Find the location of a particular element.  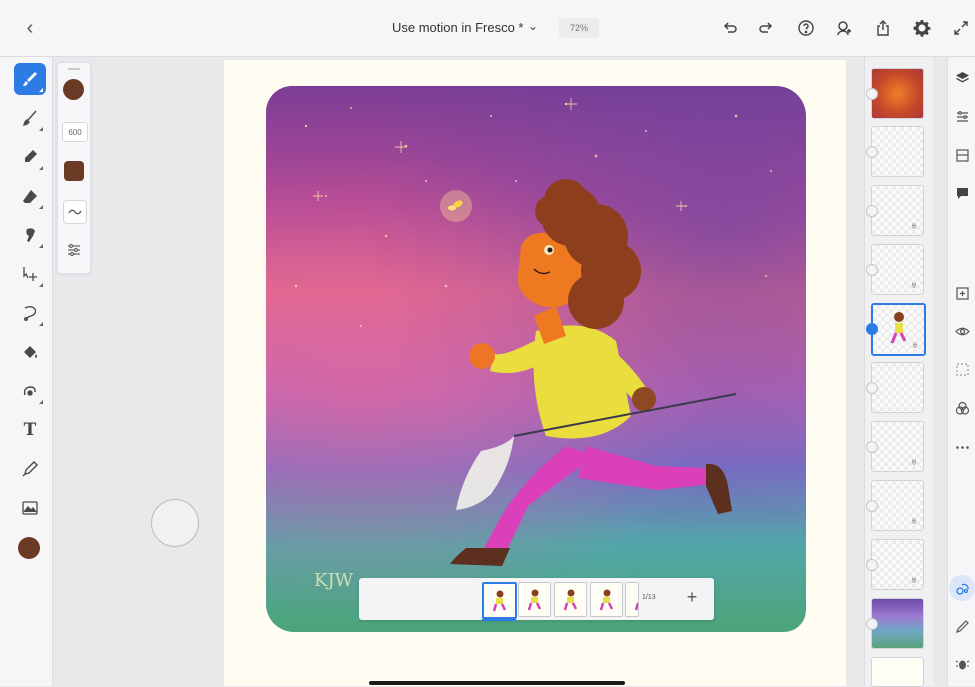

more-icon is located at coordinates (962, 447).